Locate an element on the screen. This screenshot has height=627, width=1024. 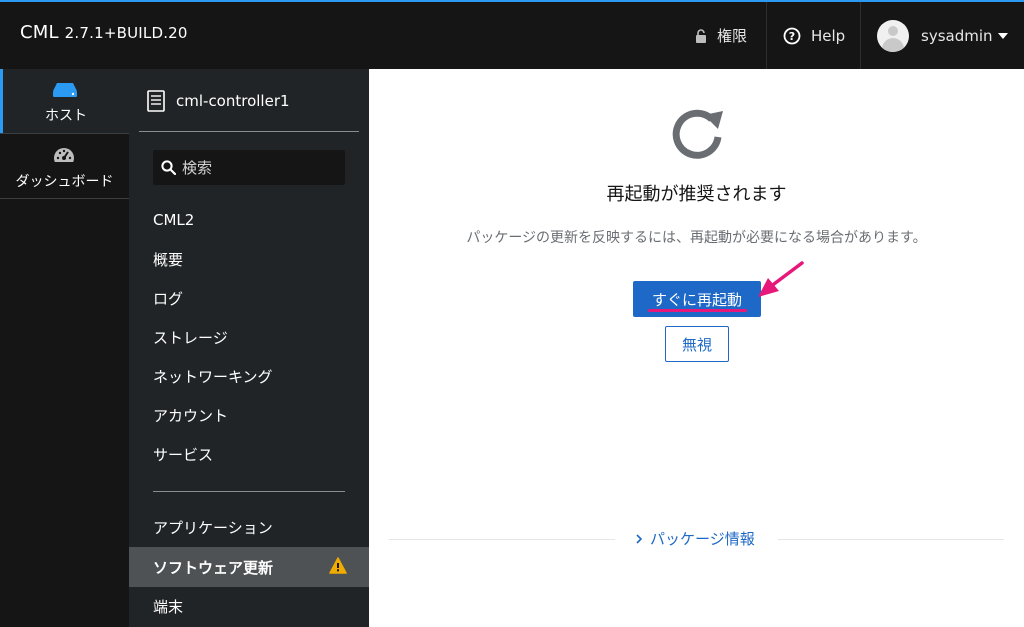
nav-item-services: サービス is located at coordinates (249, 454).